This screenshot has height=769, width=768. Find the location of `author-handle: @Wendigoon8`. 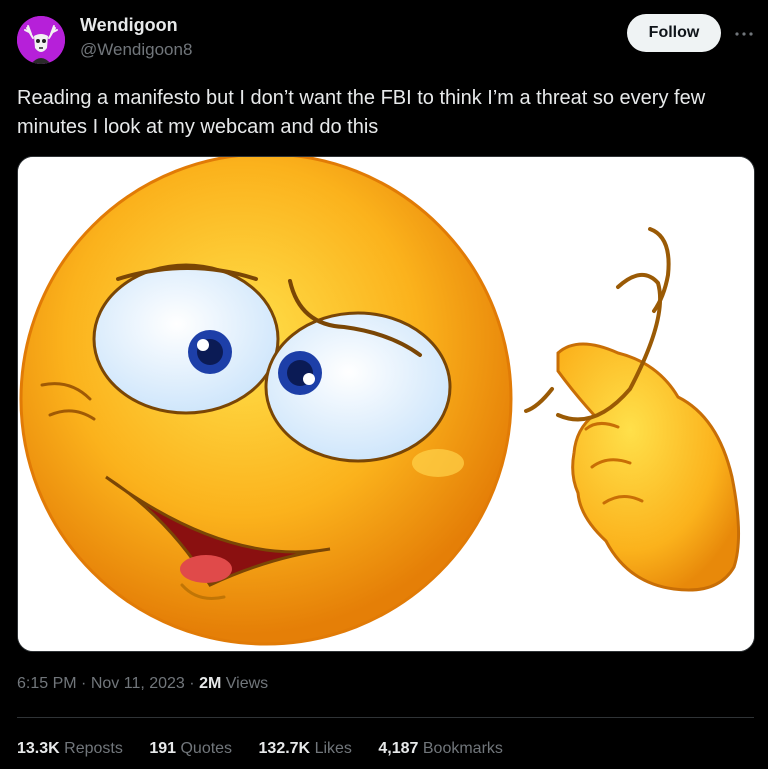

author-handle: @Wendigoon8 is located at coordinates (136, 50).